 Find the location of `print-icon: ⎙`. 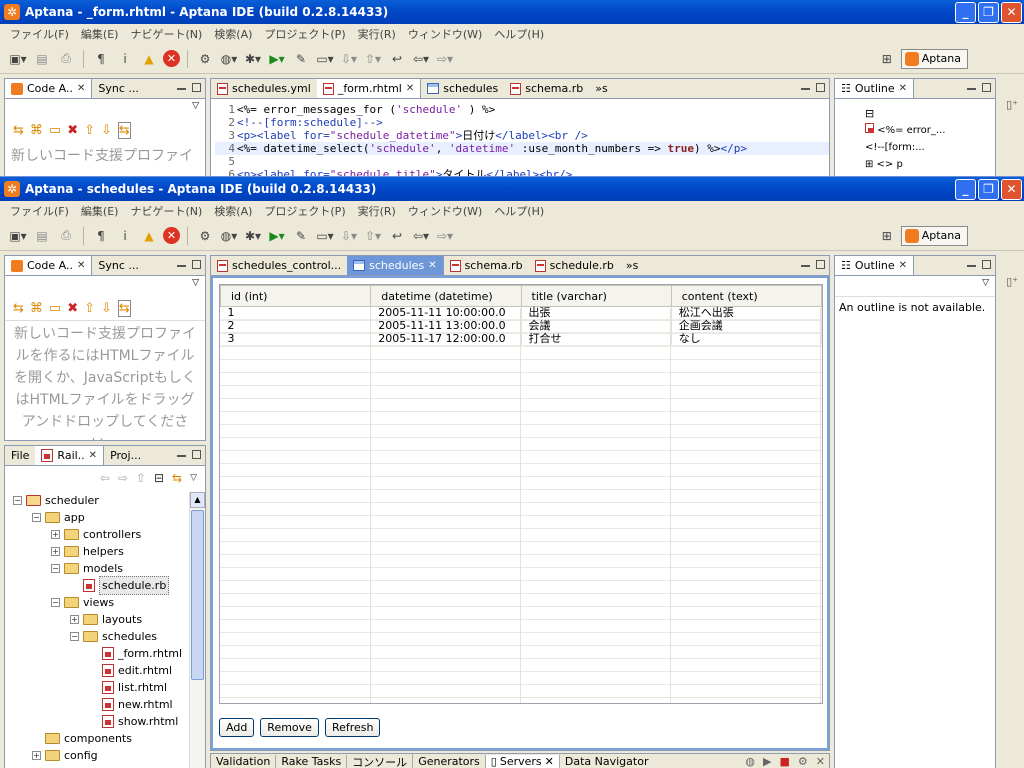

print-icon: ⎙ is located at coordinates (66, 236).